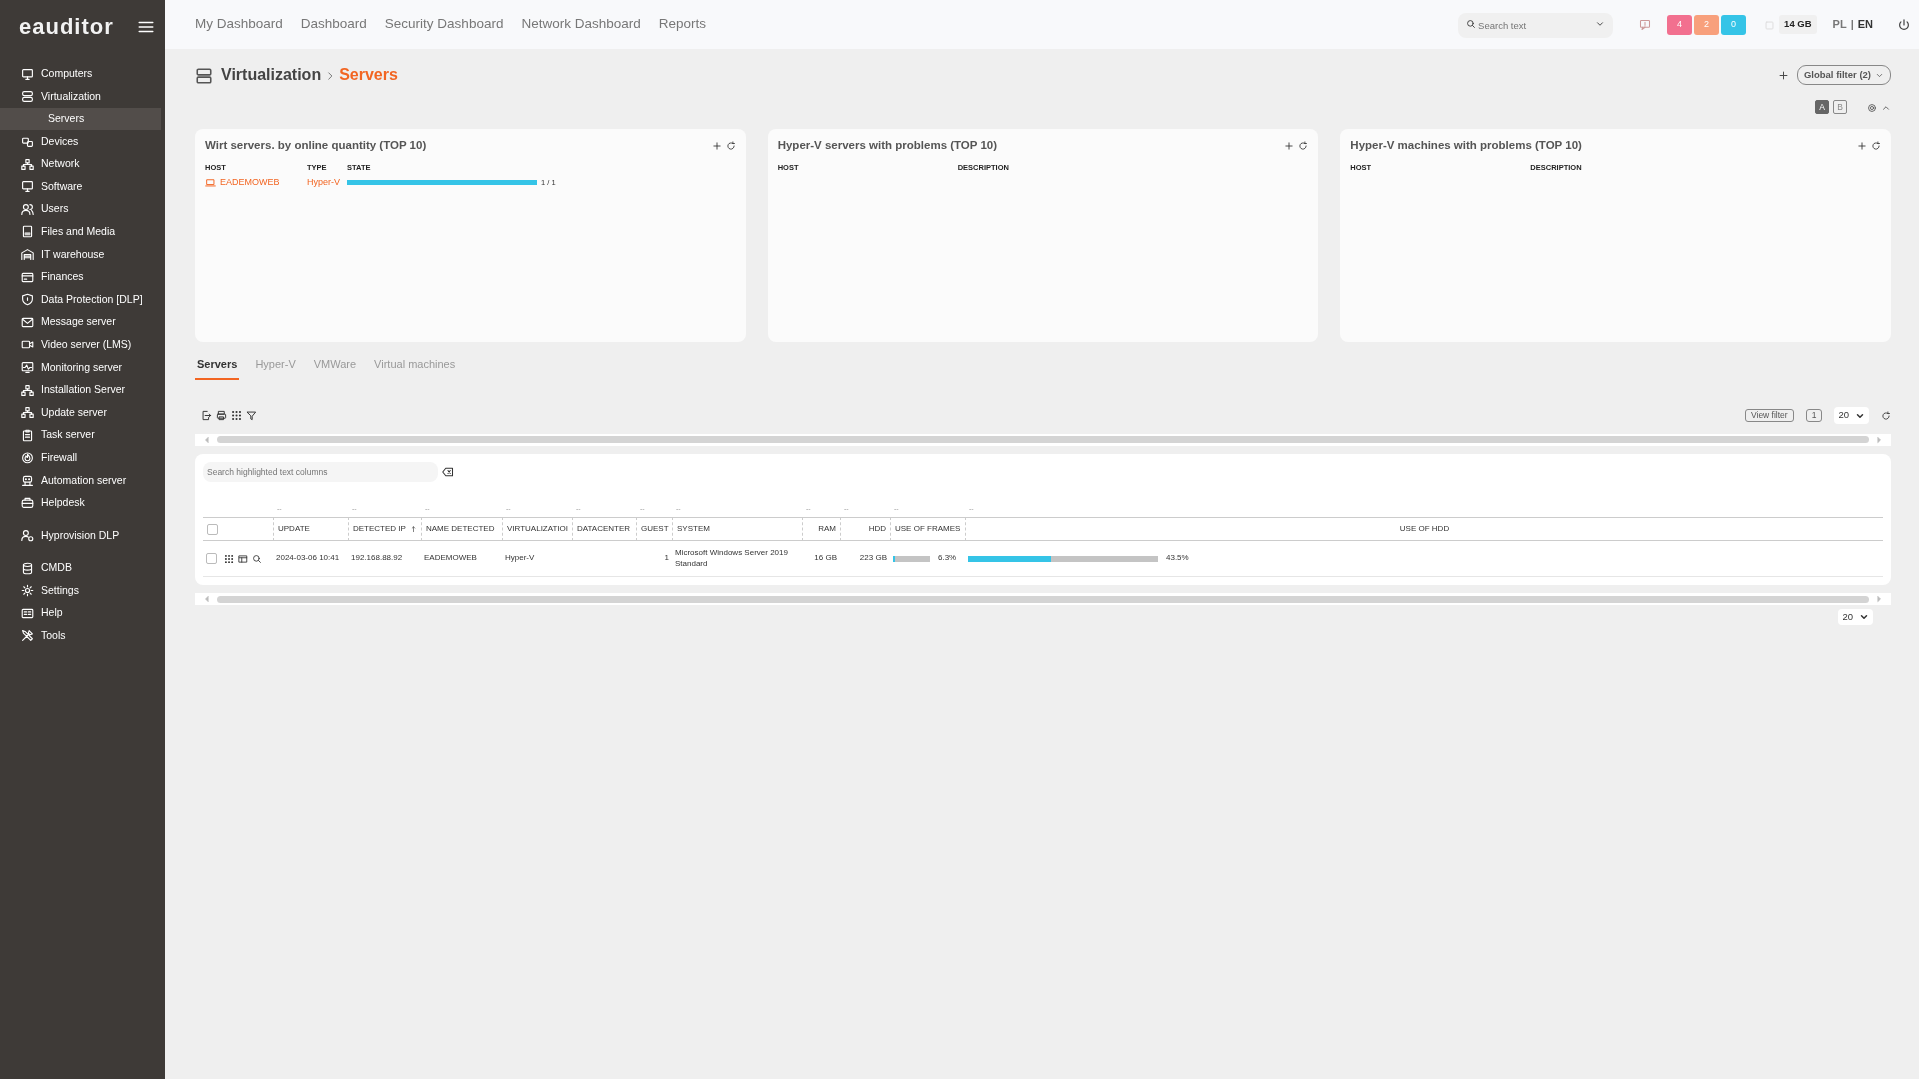  What do you see at coordinates (82, 232) in the screenshot?
I see `sidebar-item: Files and Media` at bounding box center [82, 232].